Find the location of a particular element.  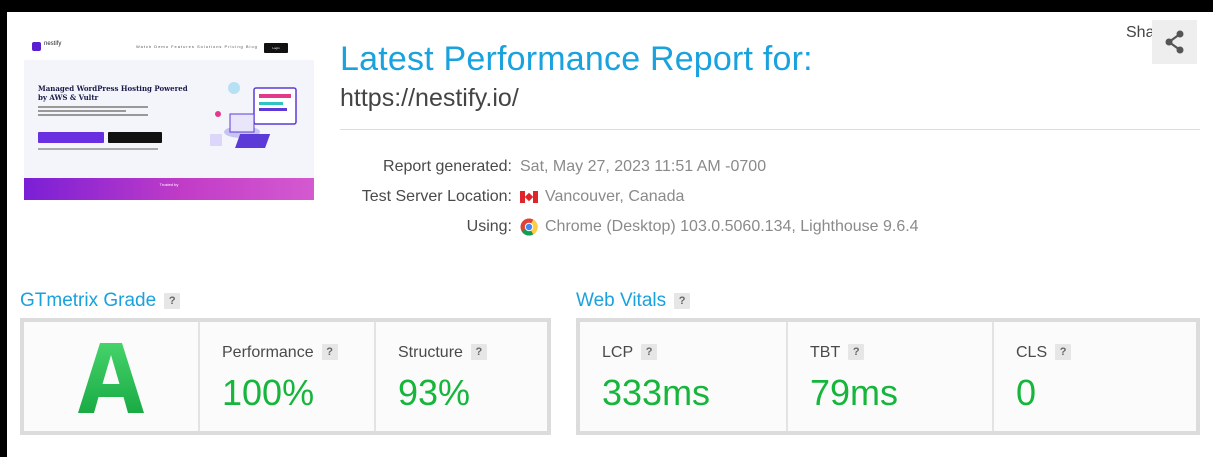

gtmetrix-grade-heading: GTmetrix Grade? is located at coordinates (100, 301).